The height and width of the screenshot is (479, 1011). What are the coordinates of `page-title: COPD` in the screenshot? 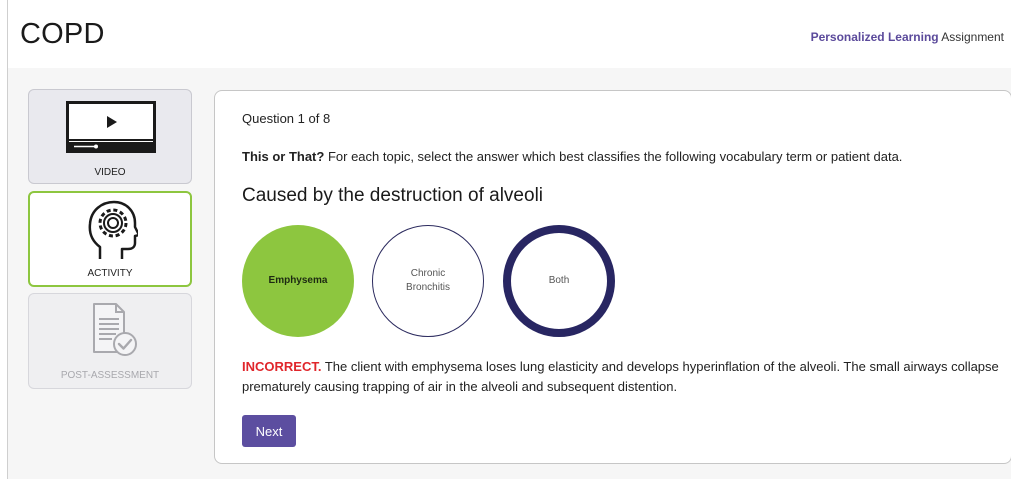 It's located at (62, 34).